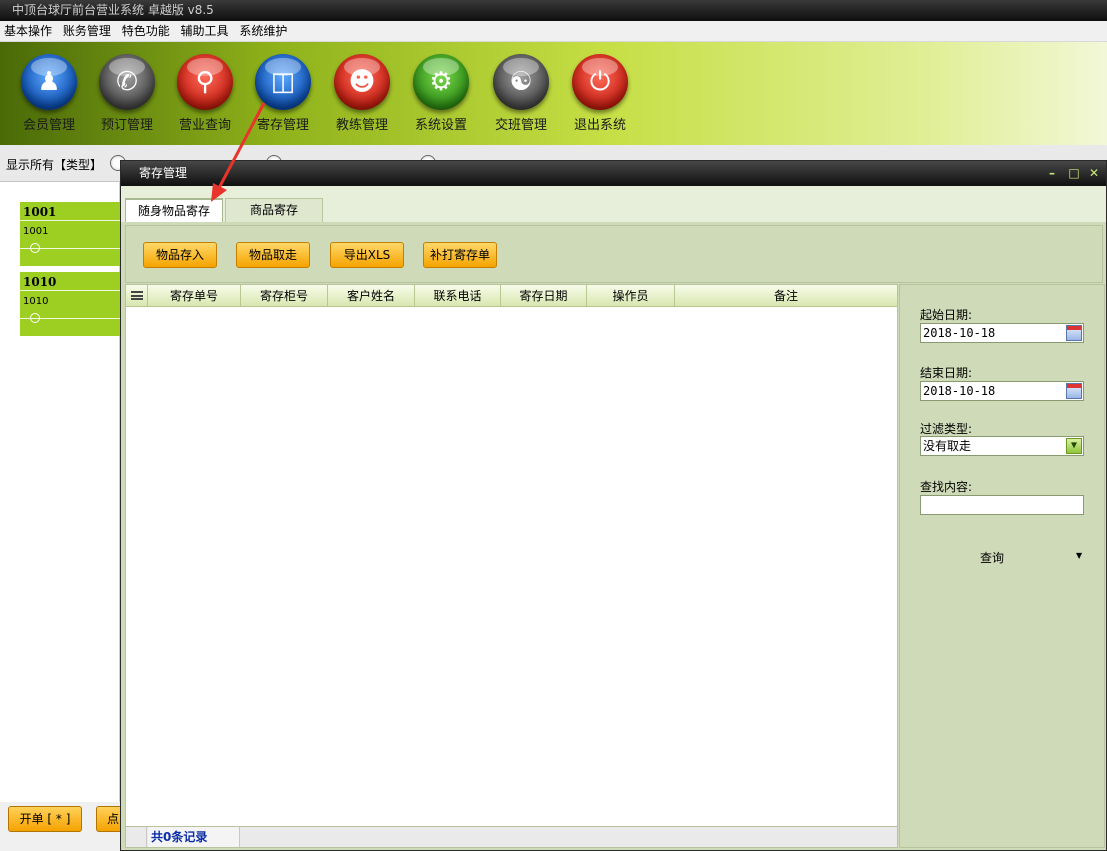 The width and height of the screenshot is (1107, 851). I want to click on menu-bar: 基本操作 账务管理 特色功能 辅助工具 系统维护, so click(553, 31).